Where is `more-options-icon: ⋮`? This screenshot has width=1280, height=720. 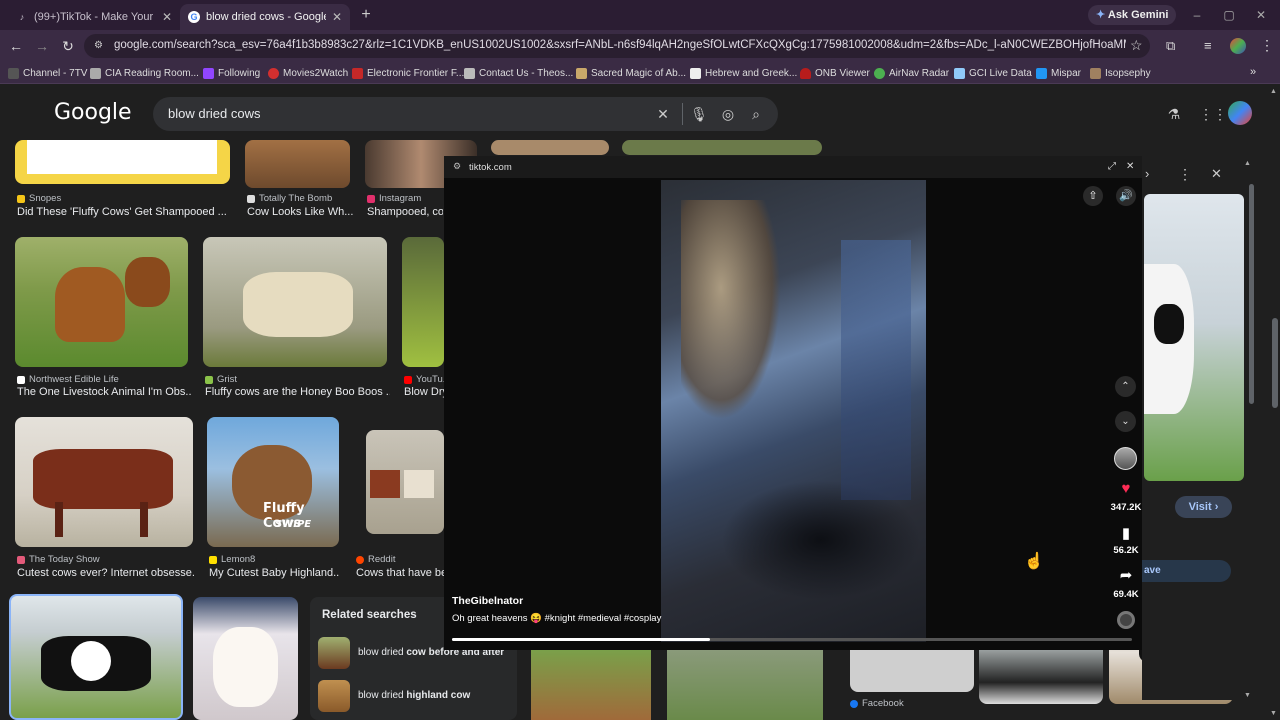
more-options-icon: ⋮ is located at coordinates (1185, 174).